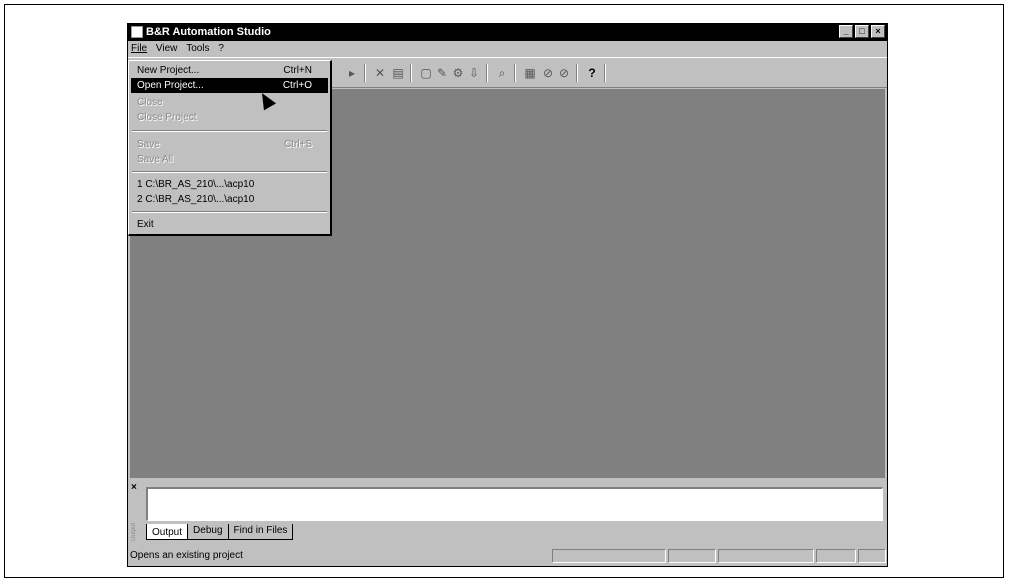 This screenshot has width=1010, height=583. Describe the element at coordinates (139, 48) in the screenshot. I see `menu-file: File` at that location.